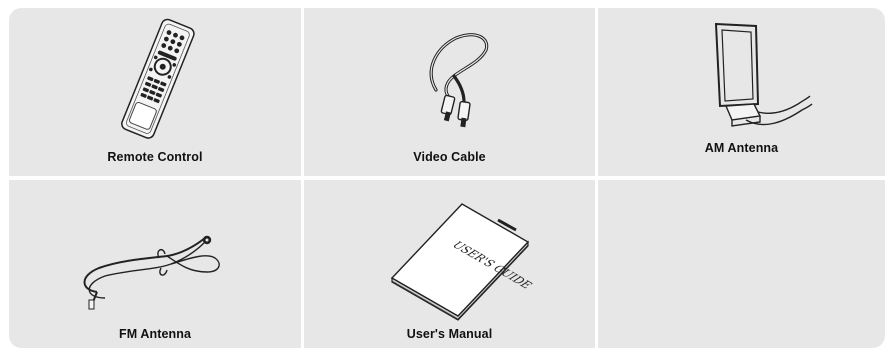  I want to click on fm-antenna-icon, so click(151, 272).